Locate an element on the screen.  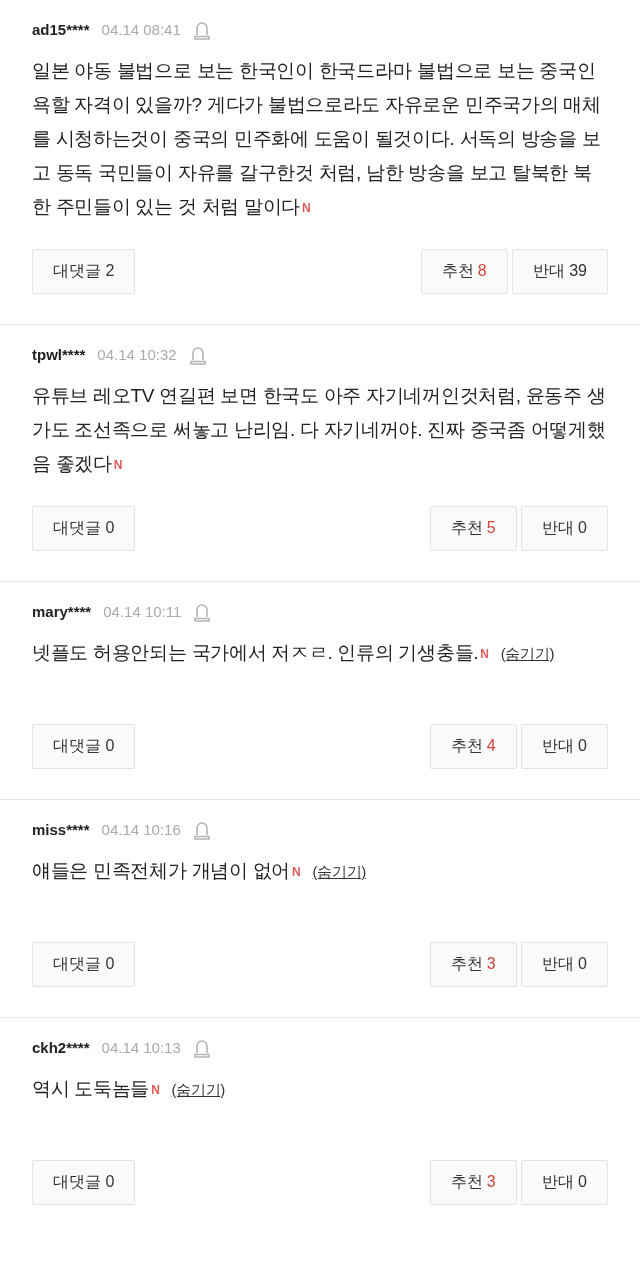
like-count: 8 is located at coordinates (482, 271).